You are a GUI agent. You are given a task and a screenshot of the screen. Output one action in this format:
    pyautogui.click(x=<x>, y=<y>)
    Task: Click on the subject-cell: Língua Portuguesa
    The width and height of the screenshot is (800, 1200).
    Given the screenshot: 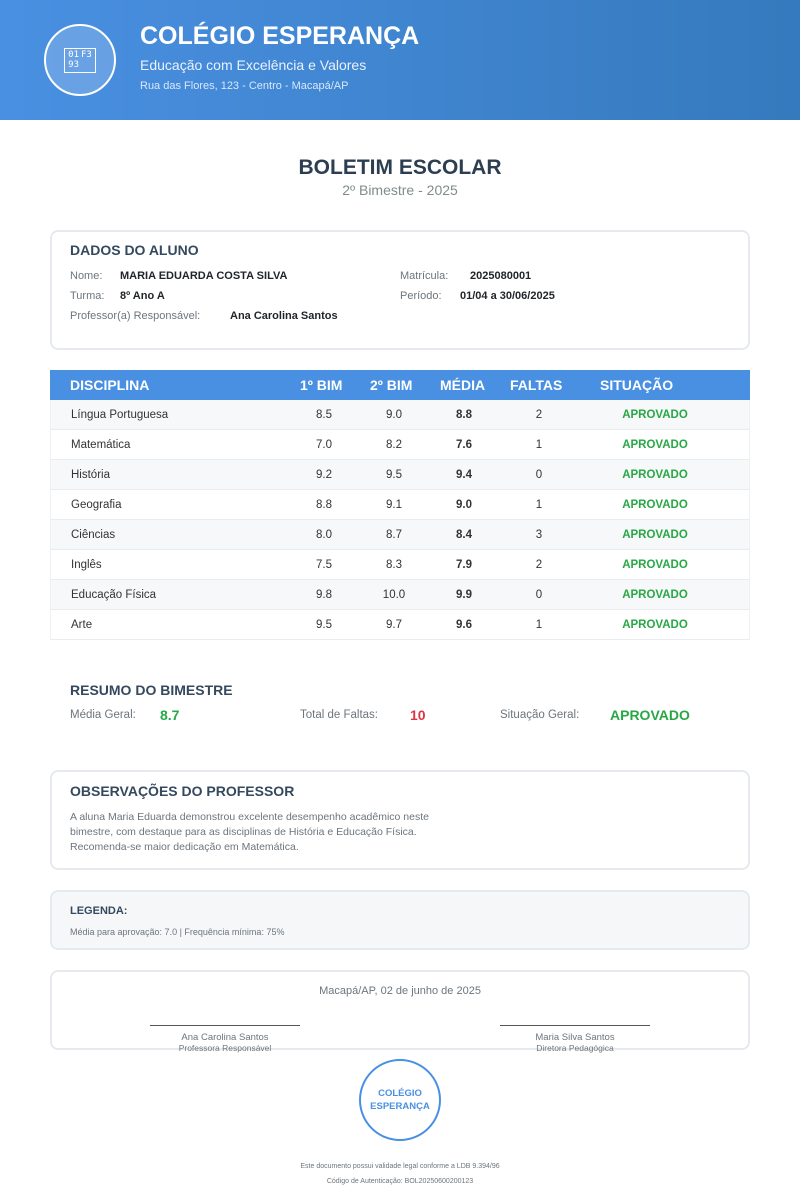 What is the action you would take?
    pyautogui.click(x=120, y=415)
    